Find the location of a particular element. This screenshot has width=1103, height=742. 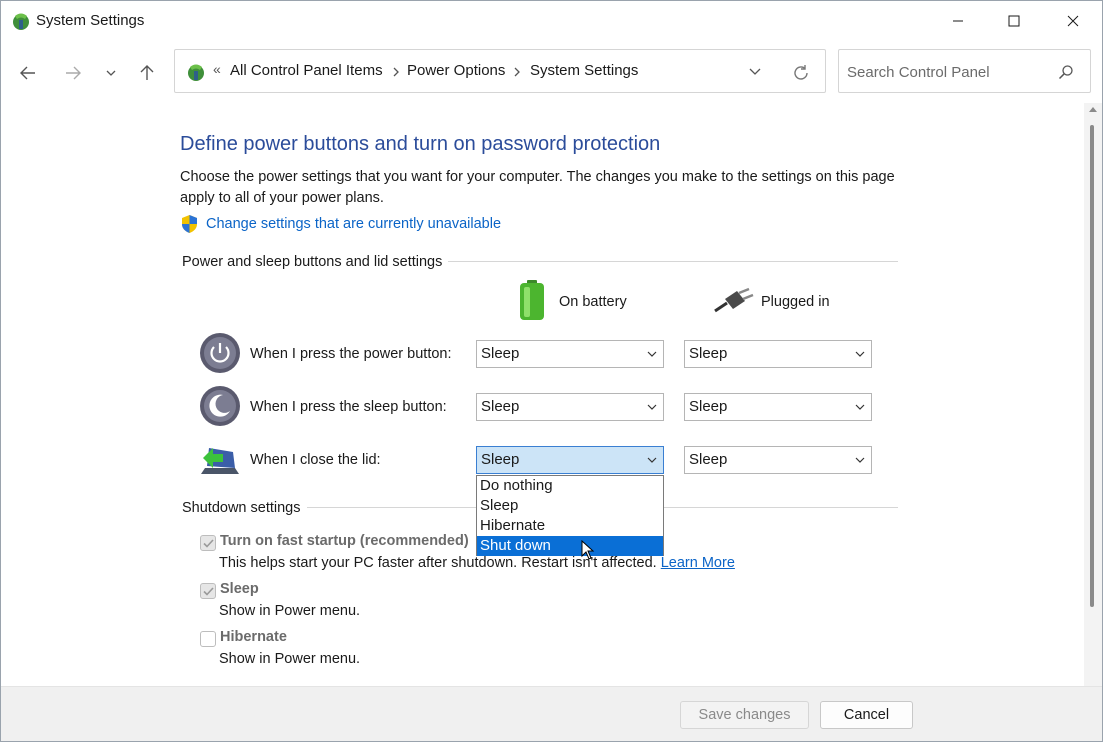

footer-bar: Save changes Cancel is located at coordinates (551, 713).